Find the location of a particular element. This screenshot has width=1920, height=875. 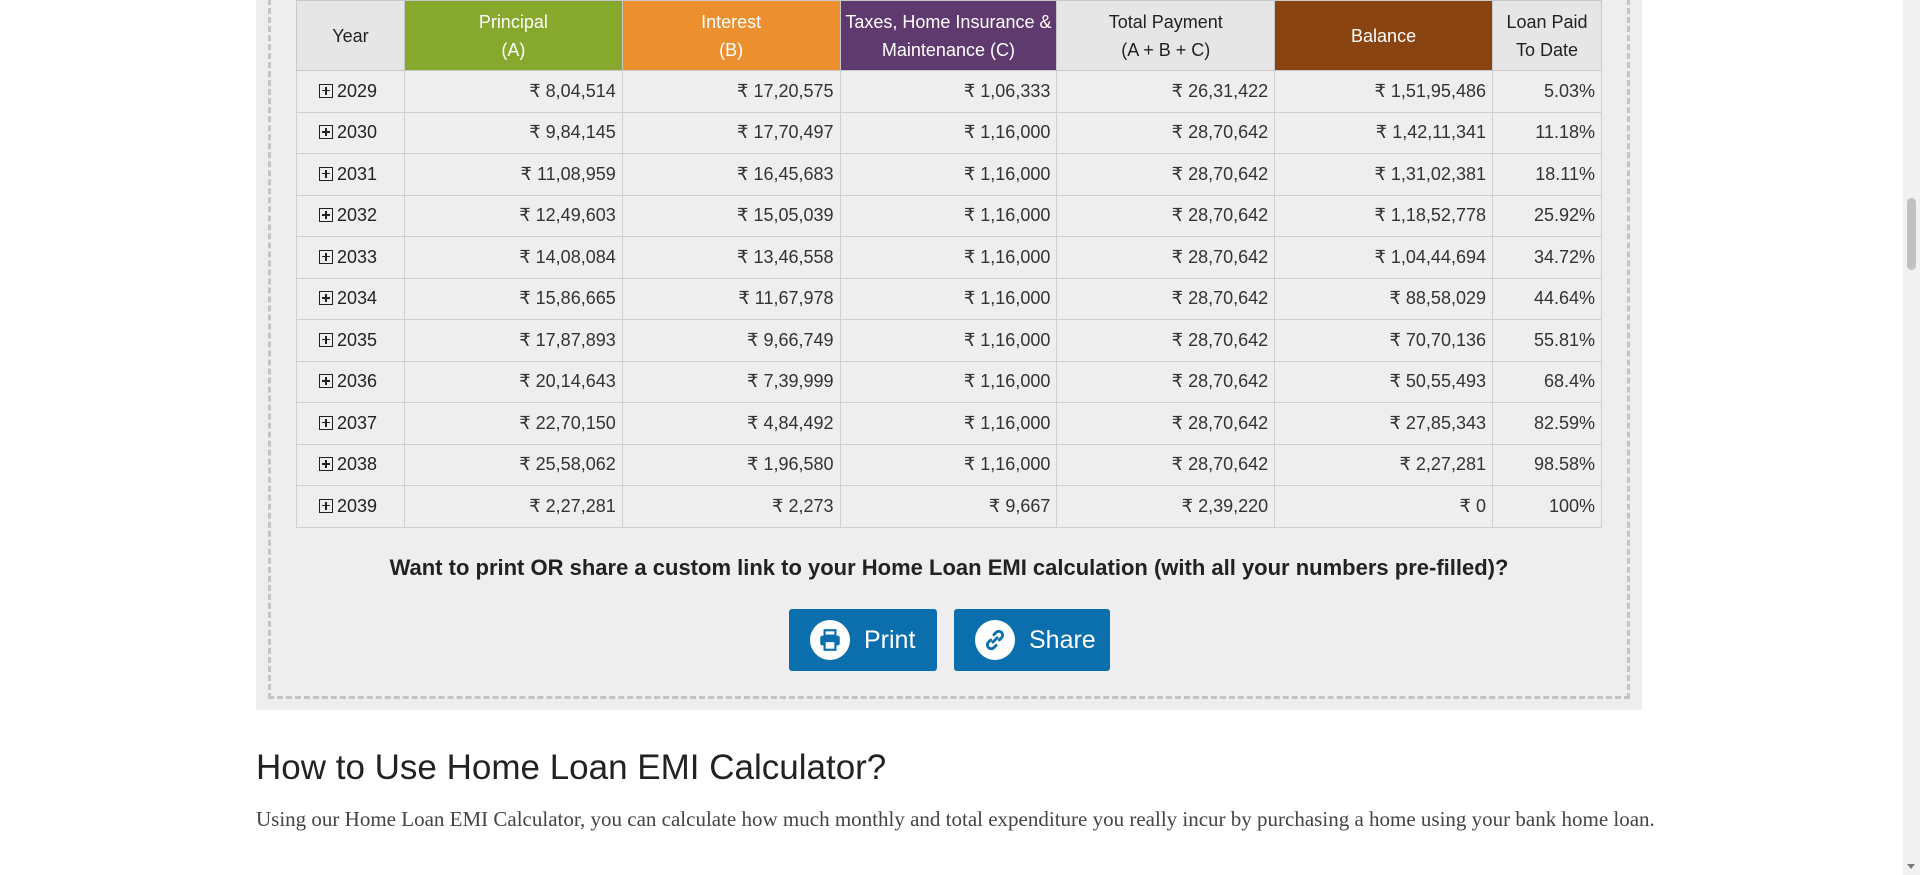

share-button: Share is located at coordinates (1032, 640).